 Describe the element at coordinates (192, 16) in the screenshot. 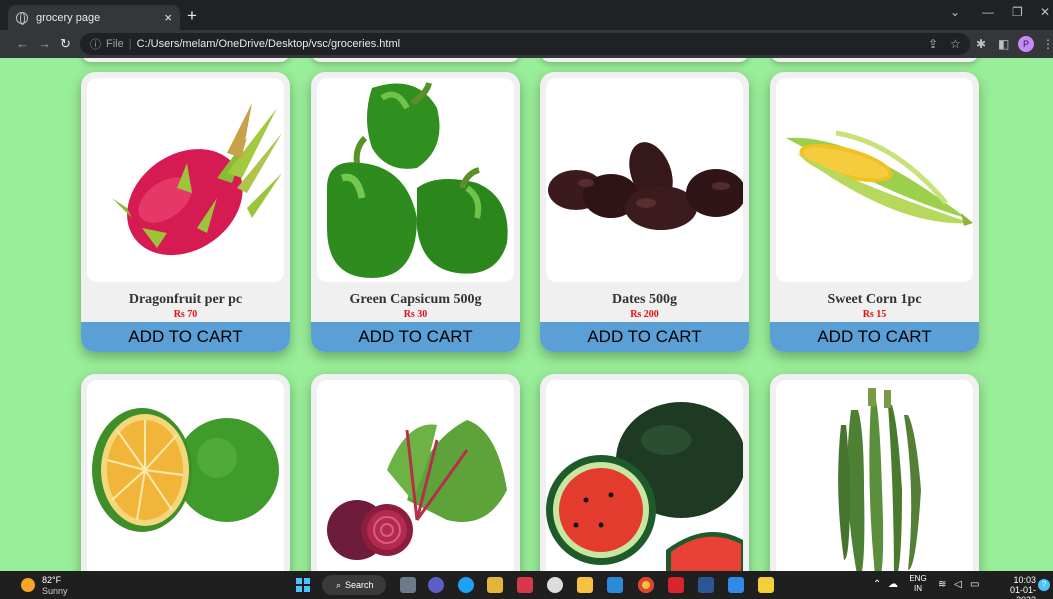

I see `new-tab-button: +` at that location.